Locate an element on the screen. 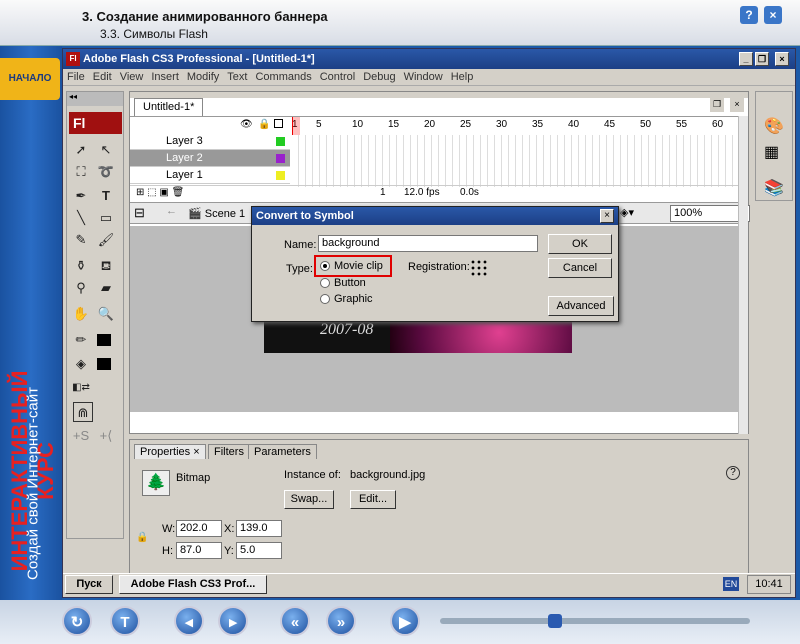  play-icon: ▶ is located at coordinates (405, 621).